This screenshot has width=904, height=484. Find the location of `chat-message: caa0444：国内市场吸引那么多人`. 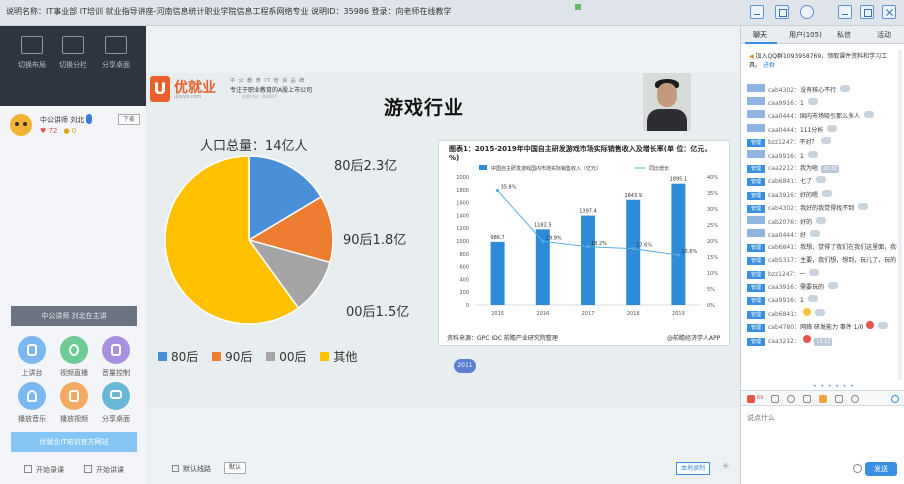

chat-message: caa0444：国内市场吸引那么多人 is located at coordinates (822, 116).